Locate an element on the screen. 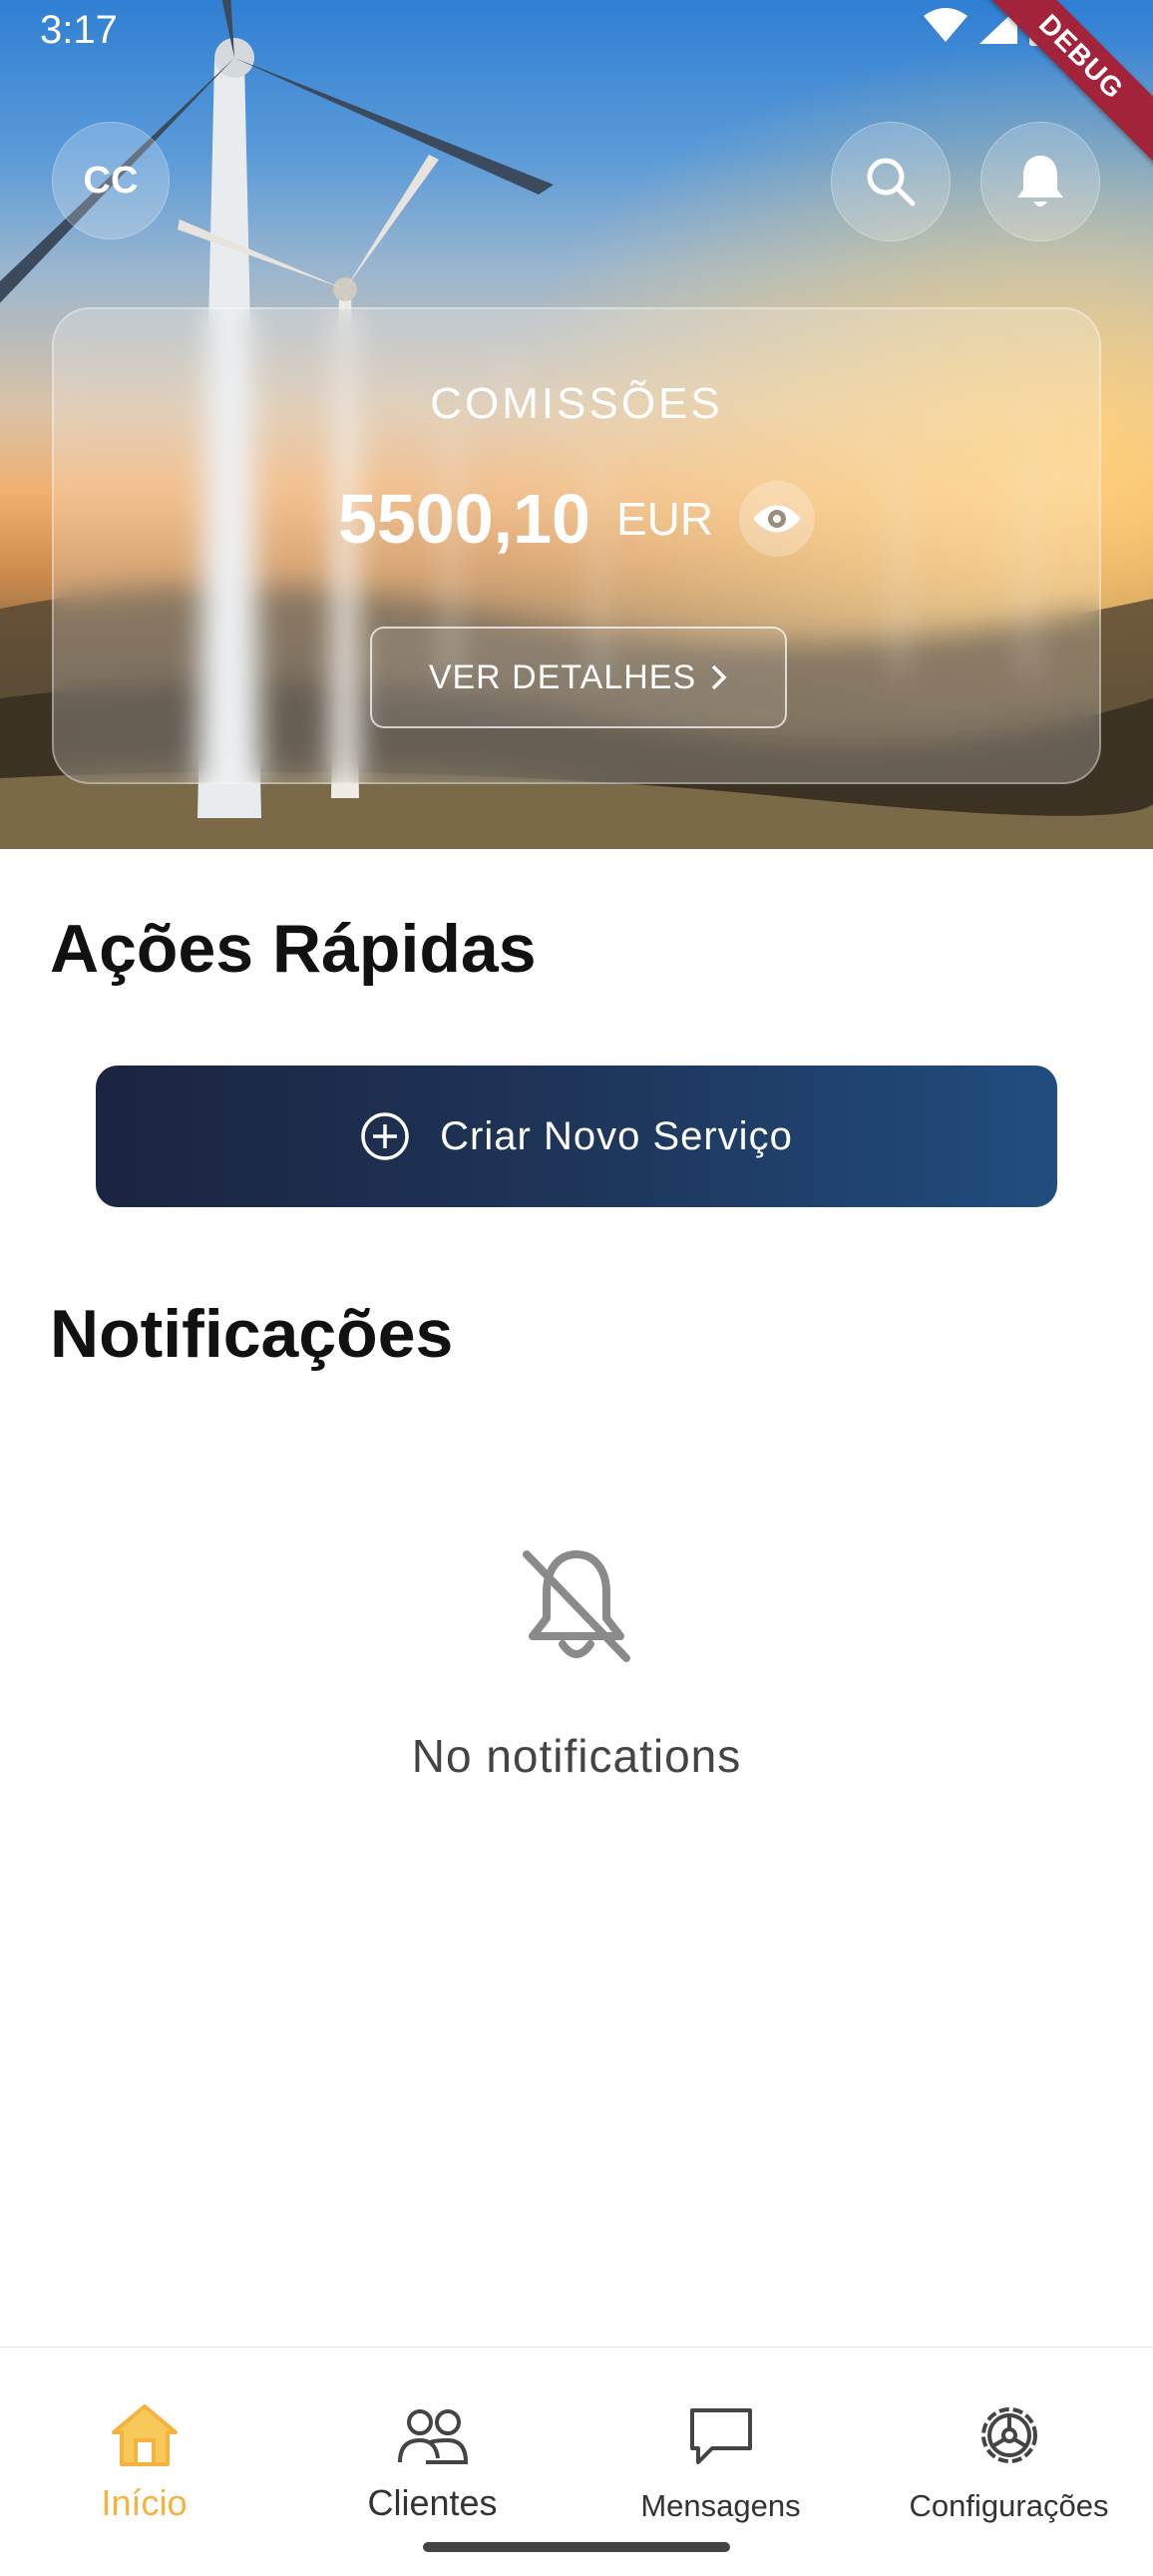 The height and width of the screenshot is (2576, 1153). view-details-label: VER DETALHES is located at coordinates (562, 676).